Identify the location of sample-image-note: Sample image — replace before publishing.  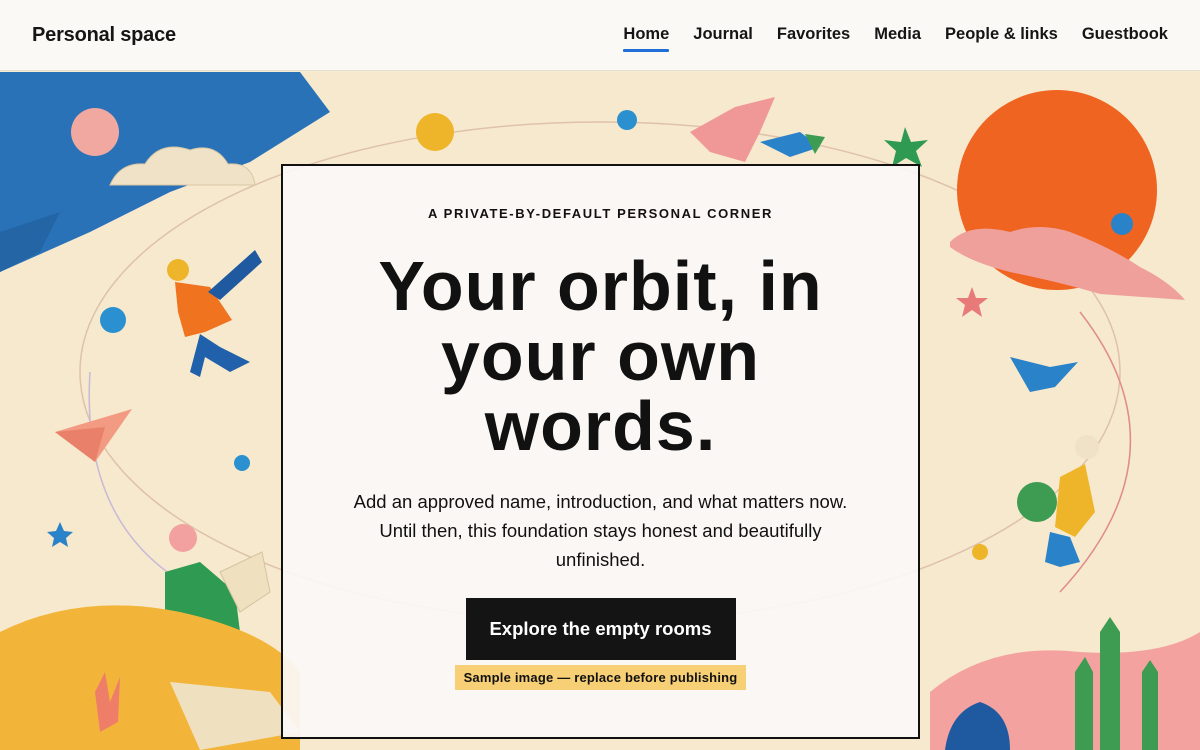
(600, 677).